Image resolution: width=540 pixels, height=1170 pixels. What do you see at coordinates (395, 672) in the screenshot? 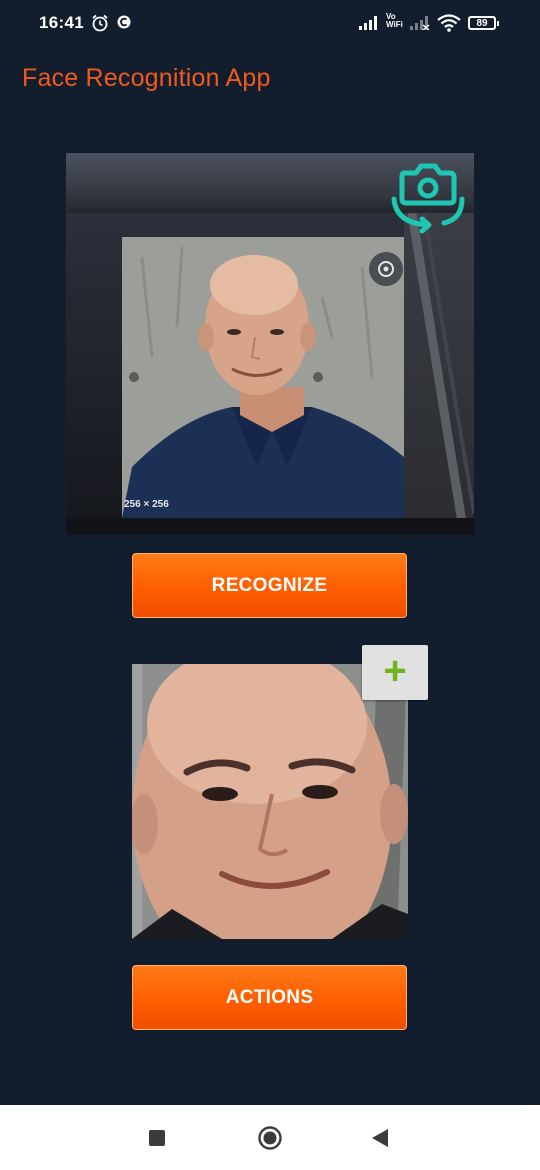
I see `add-face-button: +` at bounding box center [395, 672].